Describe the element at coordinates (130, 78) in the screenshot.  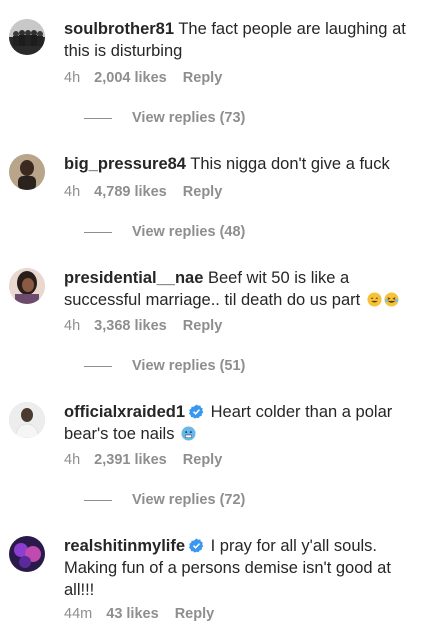
I see `comment-likes: 2,004 likes` at that location.